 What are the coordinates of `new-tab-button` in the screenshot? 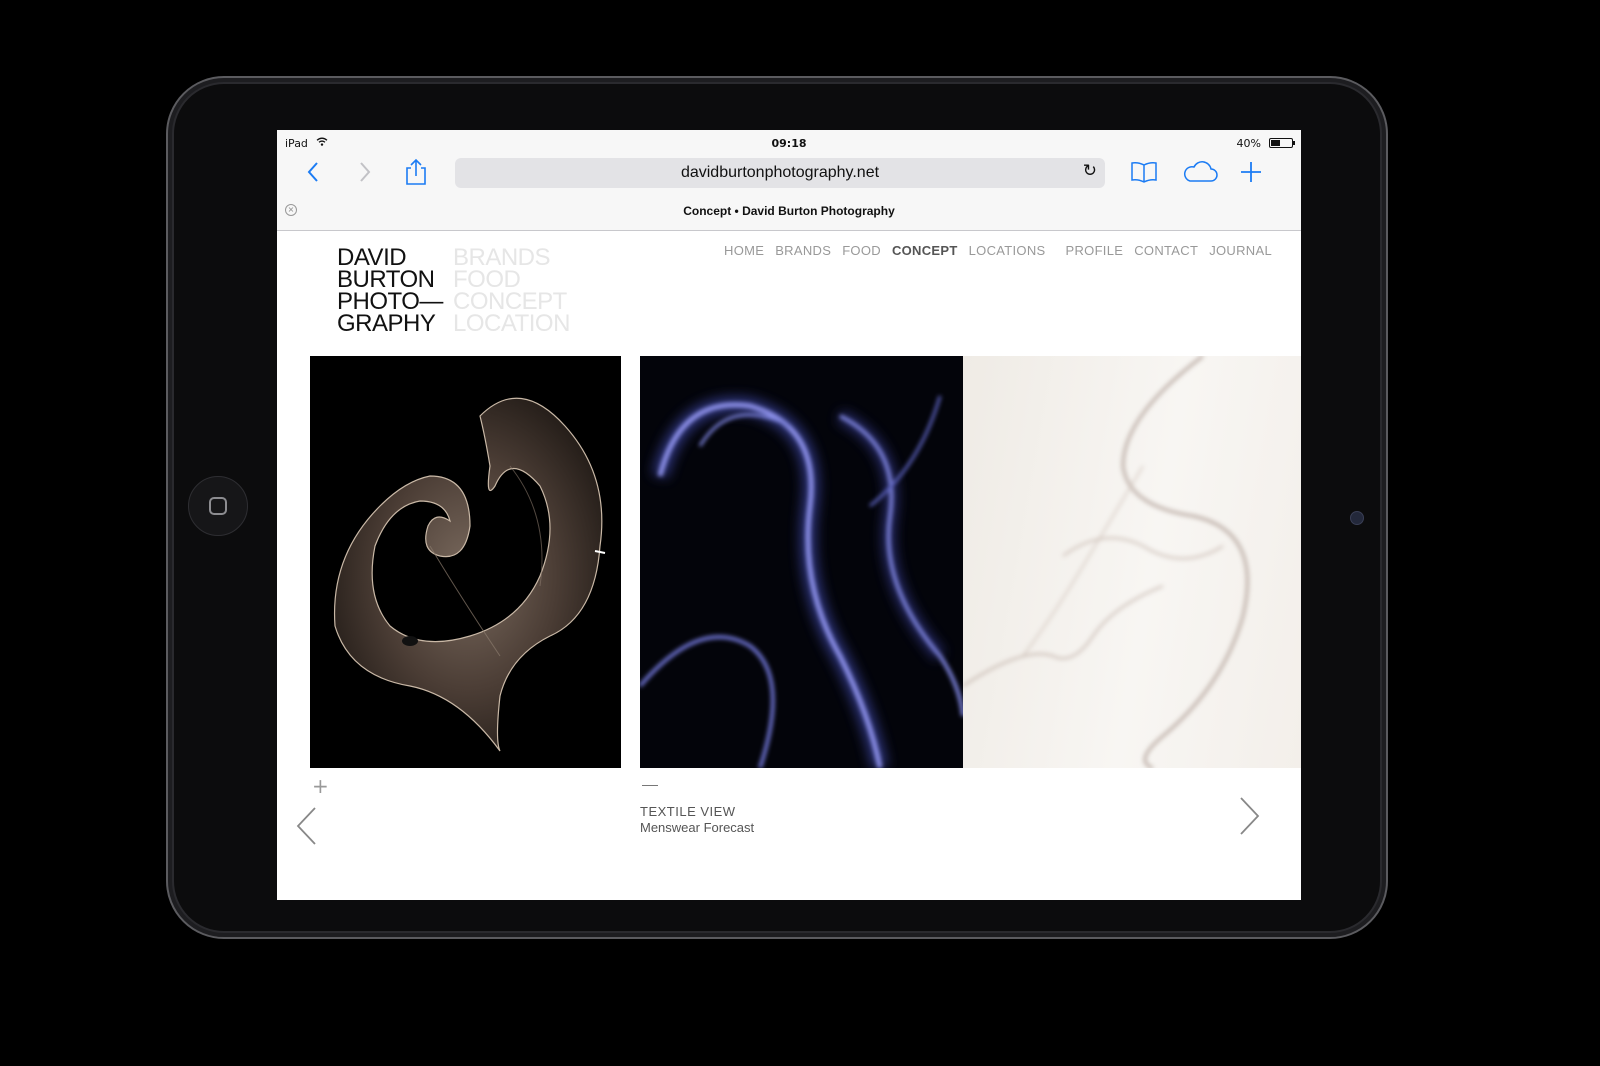 It's located at (1251, 172).